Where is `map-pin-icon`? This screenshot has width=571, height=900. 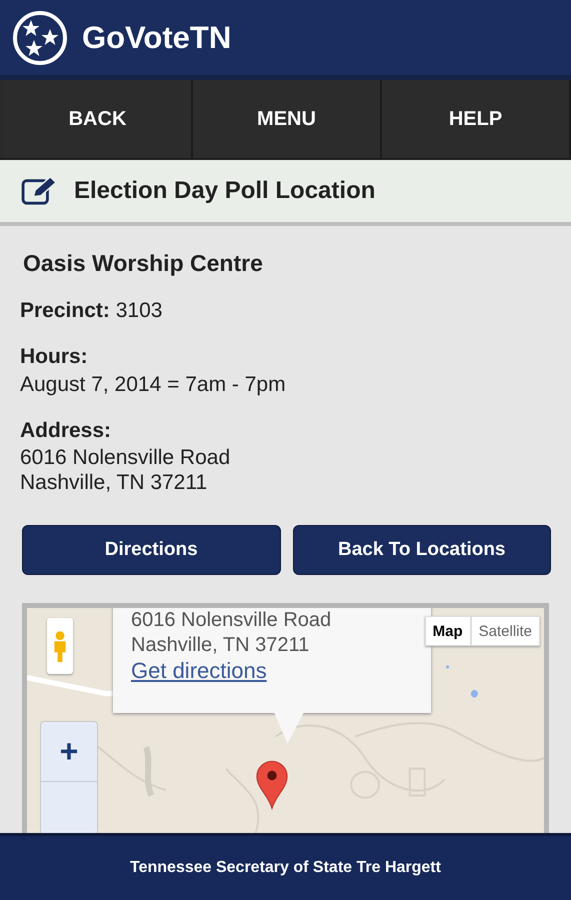 map-pin-icon is located at coordinates (272, 784).